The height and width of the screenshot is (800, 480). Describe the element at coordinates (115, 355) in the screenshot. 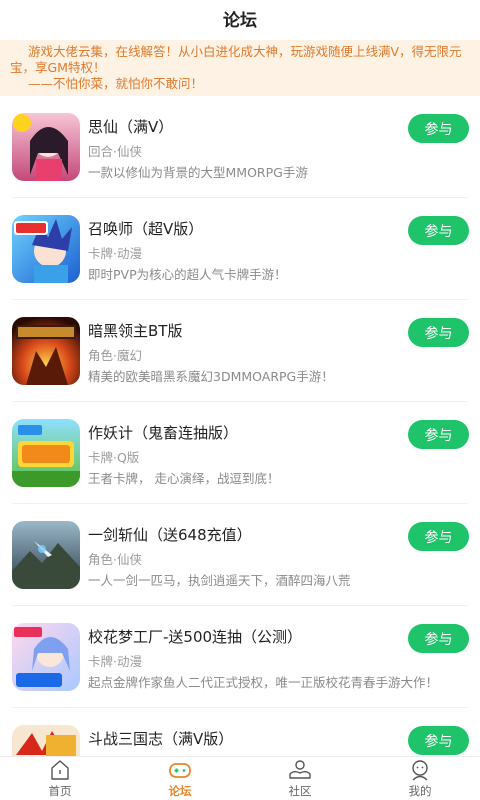

I see `game-category: 角色·魔幻` at that location.